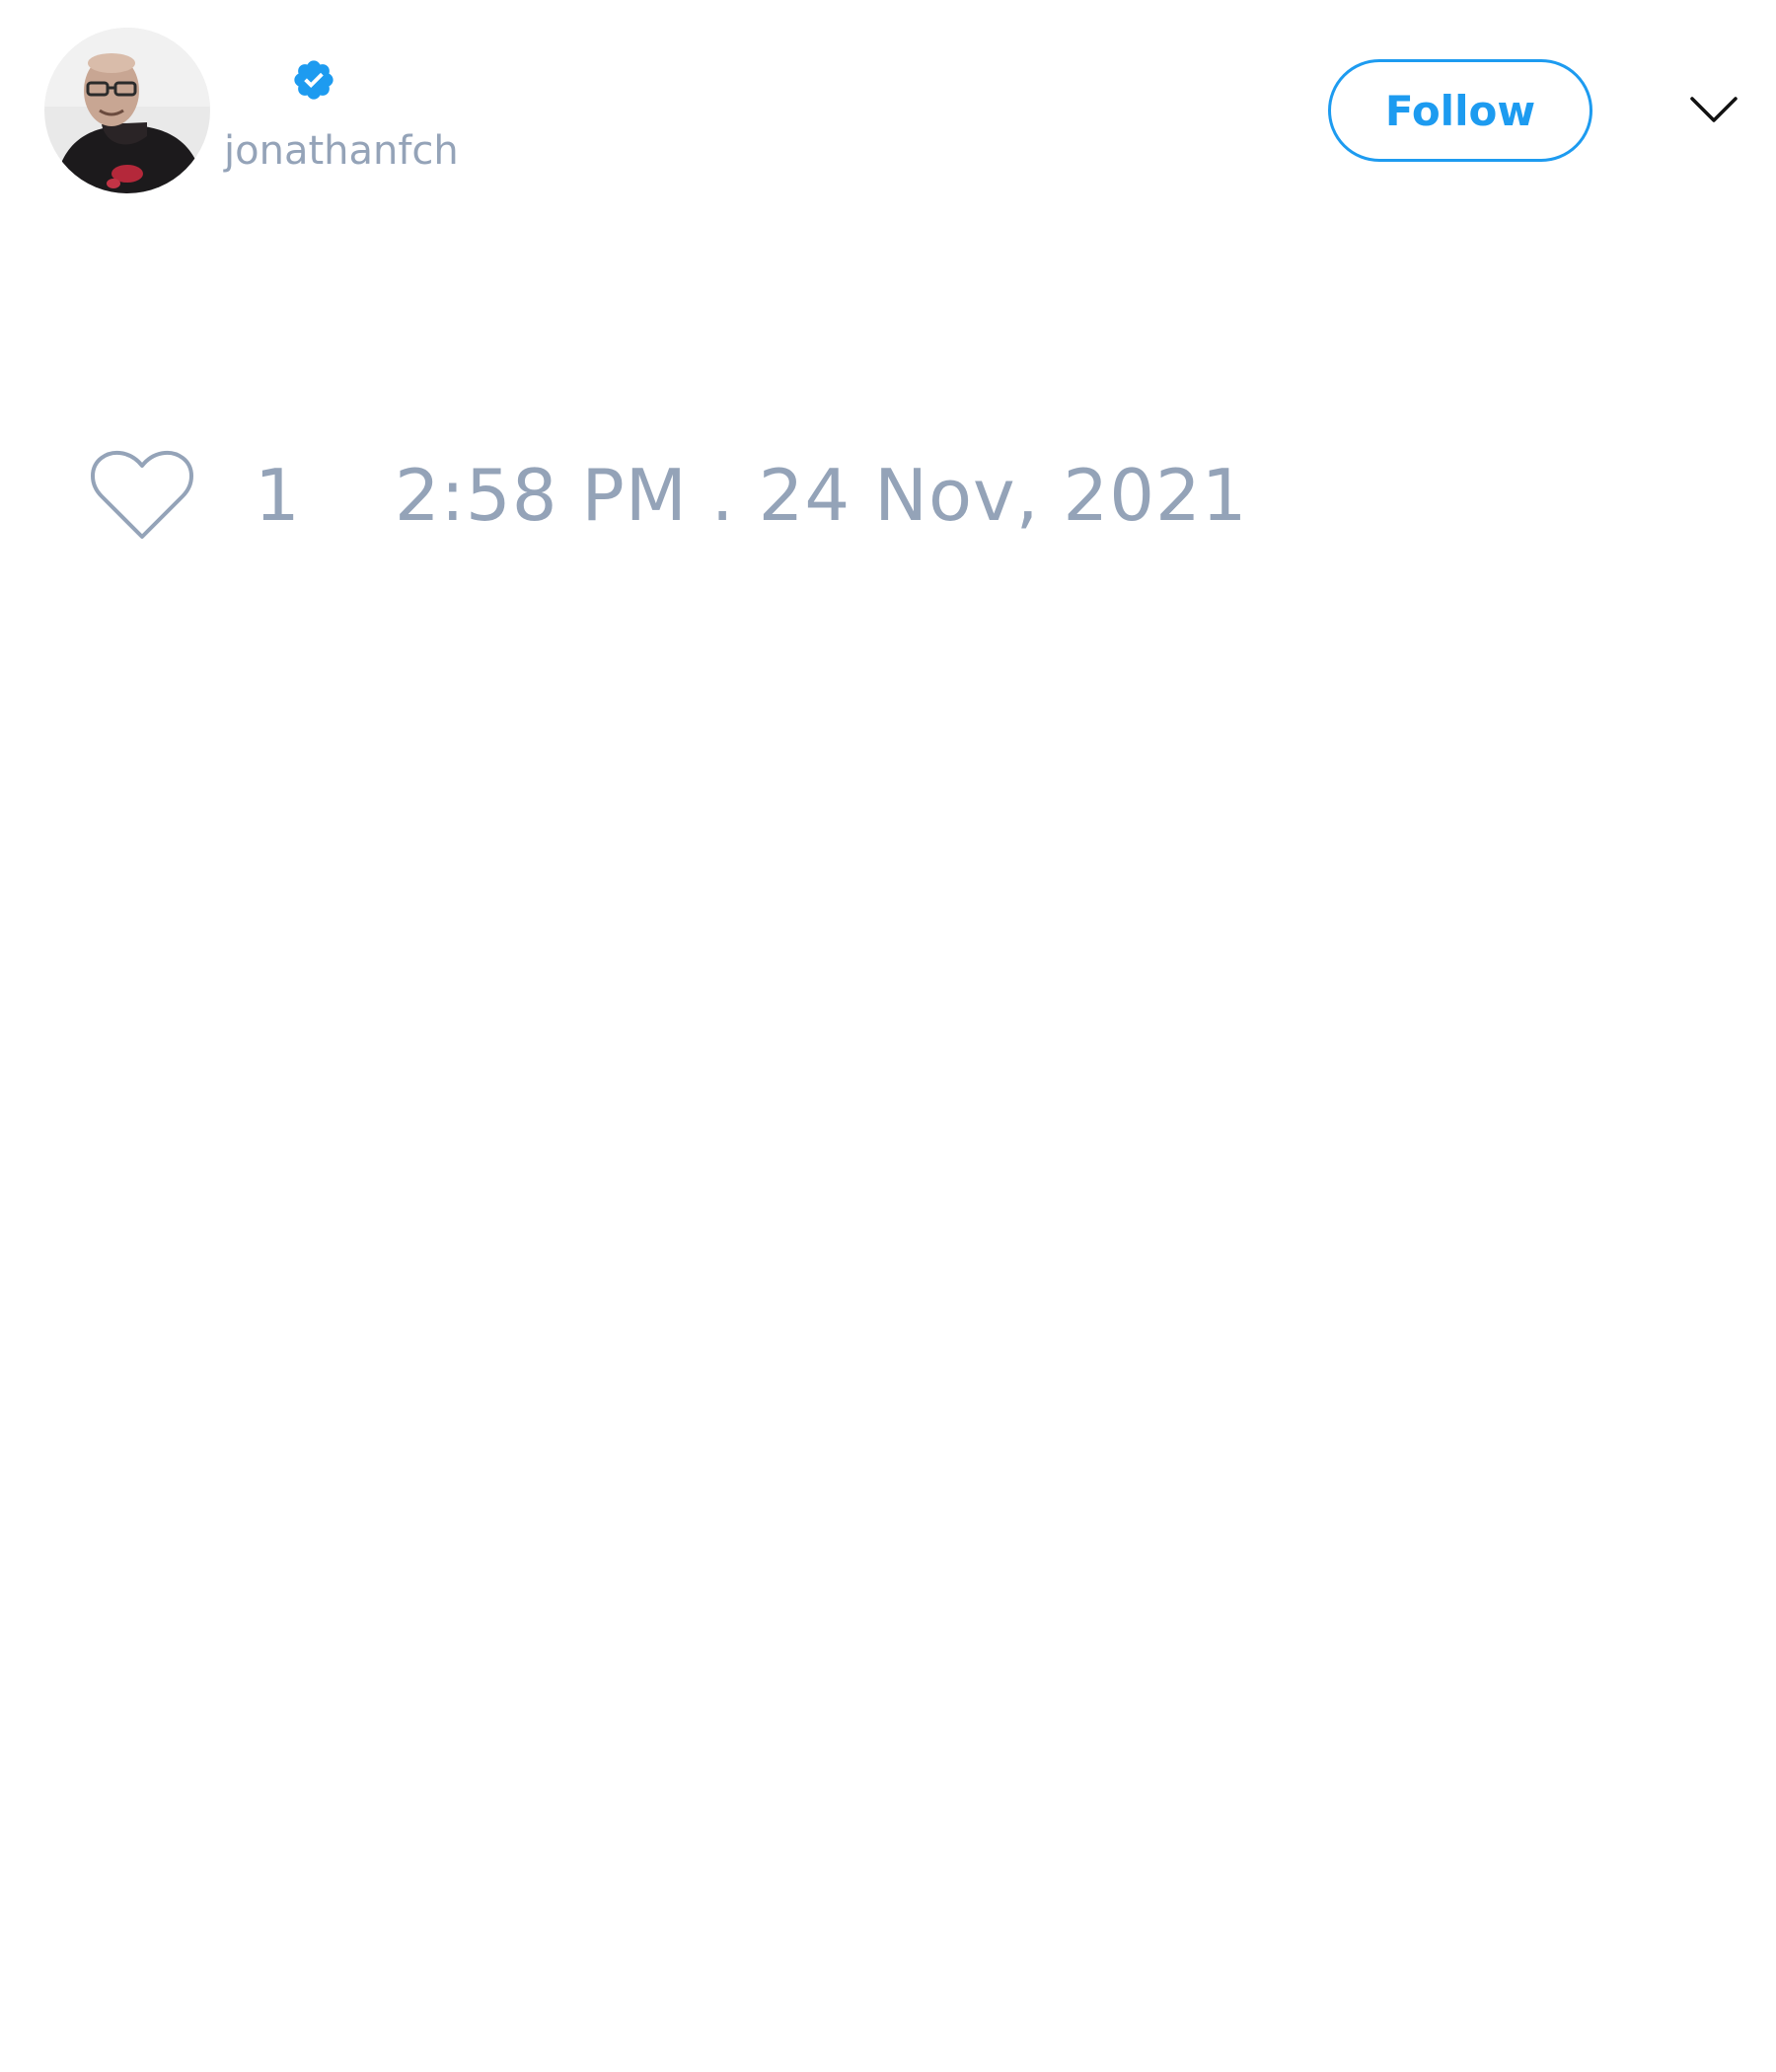 This screenshot has width=1776, height=2072. I want to click on follow-button: Follow, so click(1460, 111).